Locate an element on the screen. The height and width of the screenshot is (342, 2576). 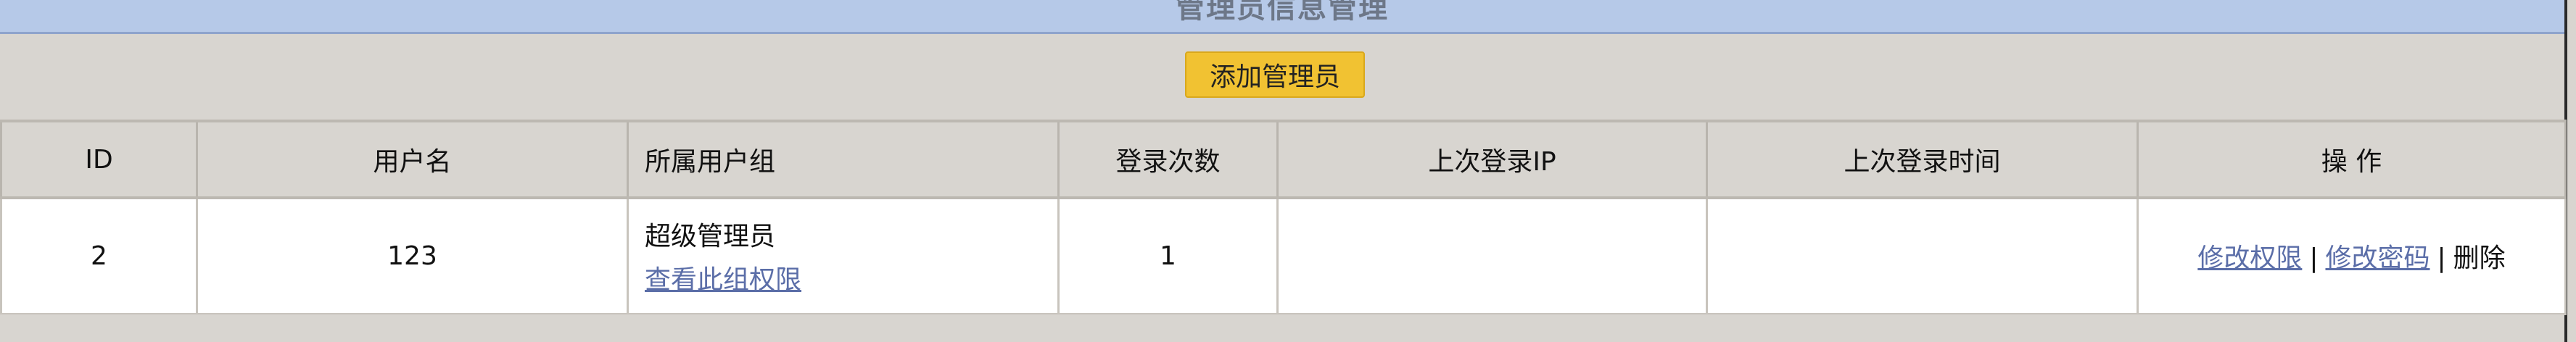
edit-permissions-link: 修改权限 is located at coordinates (2249, 258).